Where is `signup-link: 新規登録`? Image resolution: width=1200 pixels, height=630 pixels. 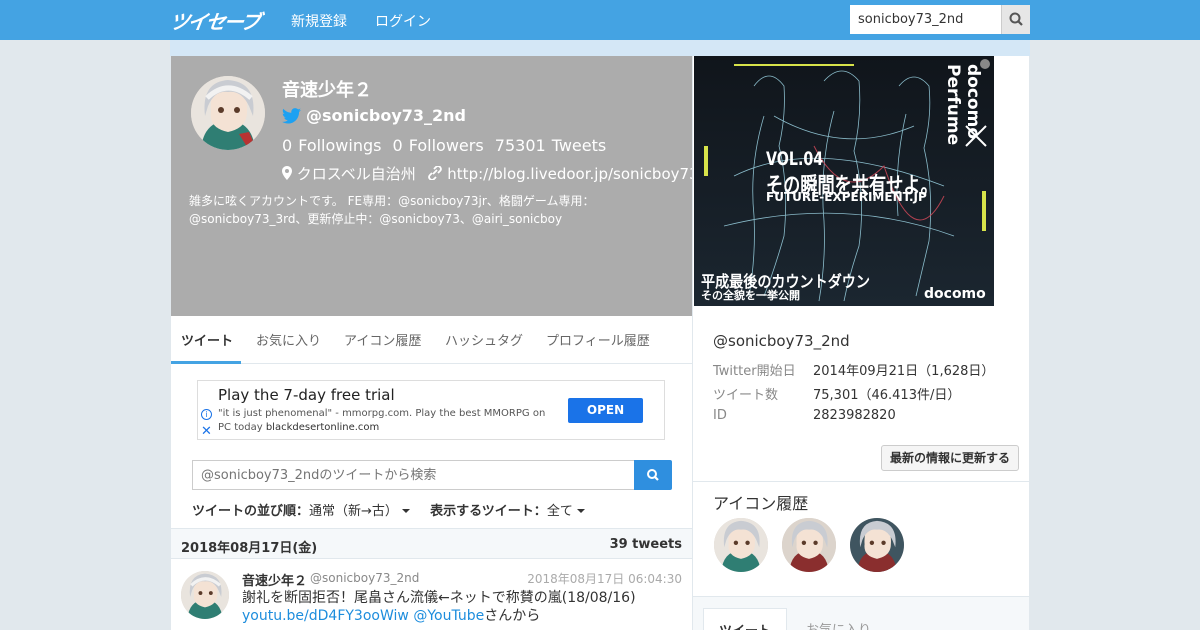 signup-link: 新規登録 is located at coordinates (319, 21).